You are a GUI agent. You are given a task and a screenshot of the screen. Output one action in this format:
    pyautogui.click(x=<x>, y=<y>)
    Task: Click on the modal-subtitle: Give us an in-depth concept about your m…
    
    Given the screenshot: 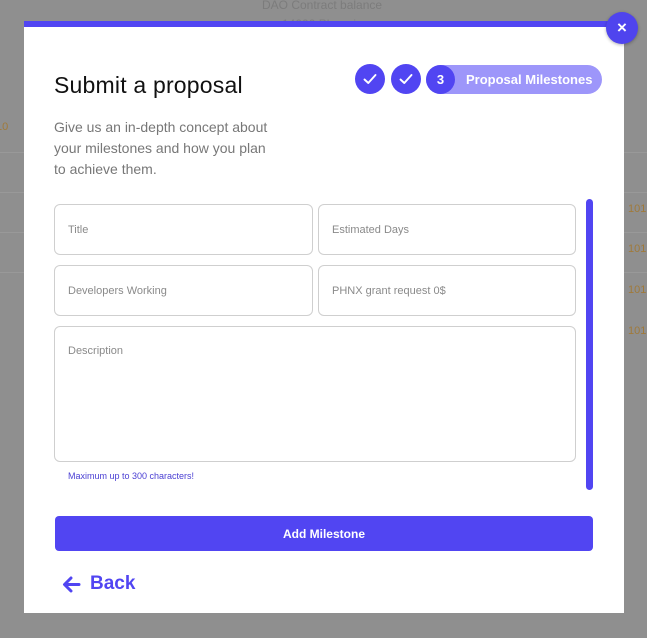 What is the action you would take?
    pyautogui.click(x=161, y=148)
    